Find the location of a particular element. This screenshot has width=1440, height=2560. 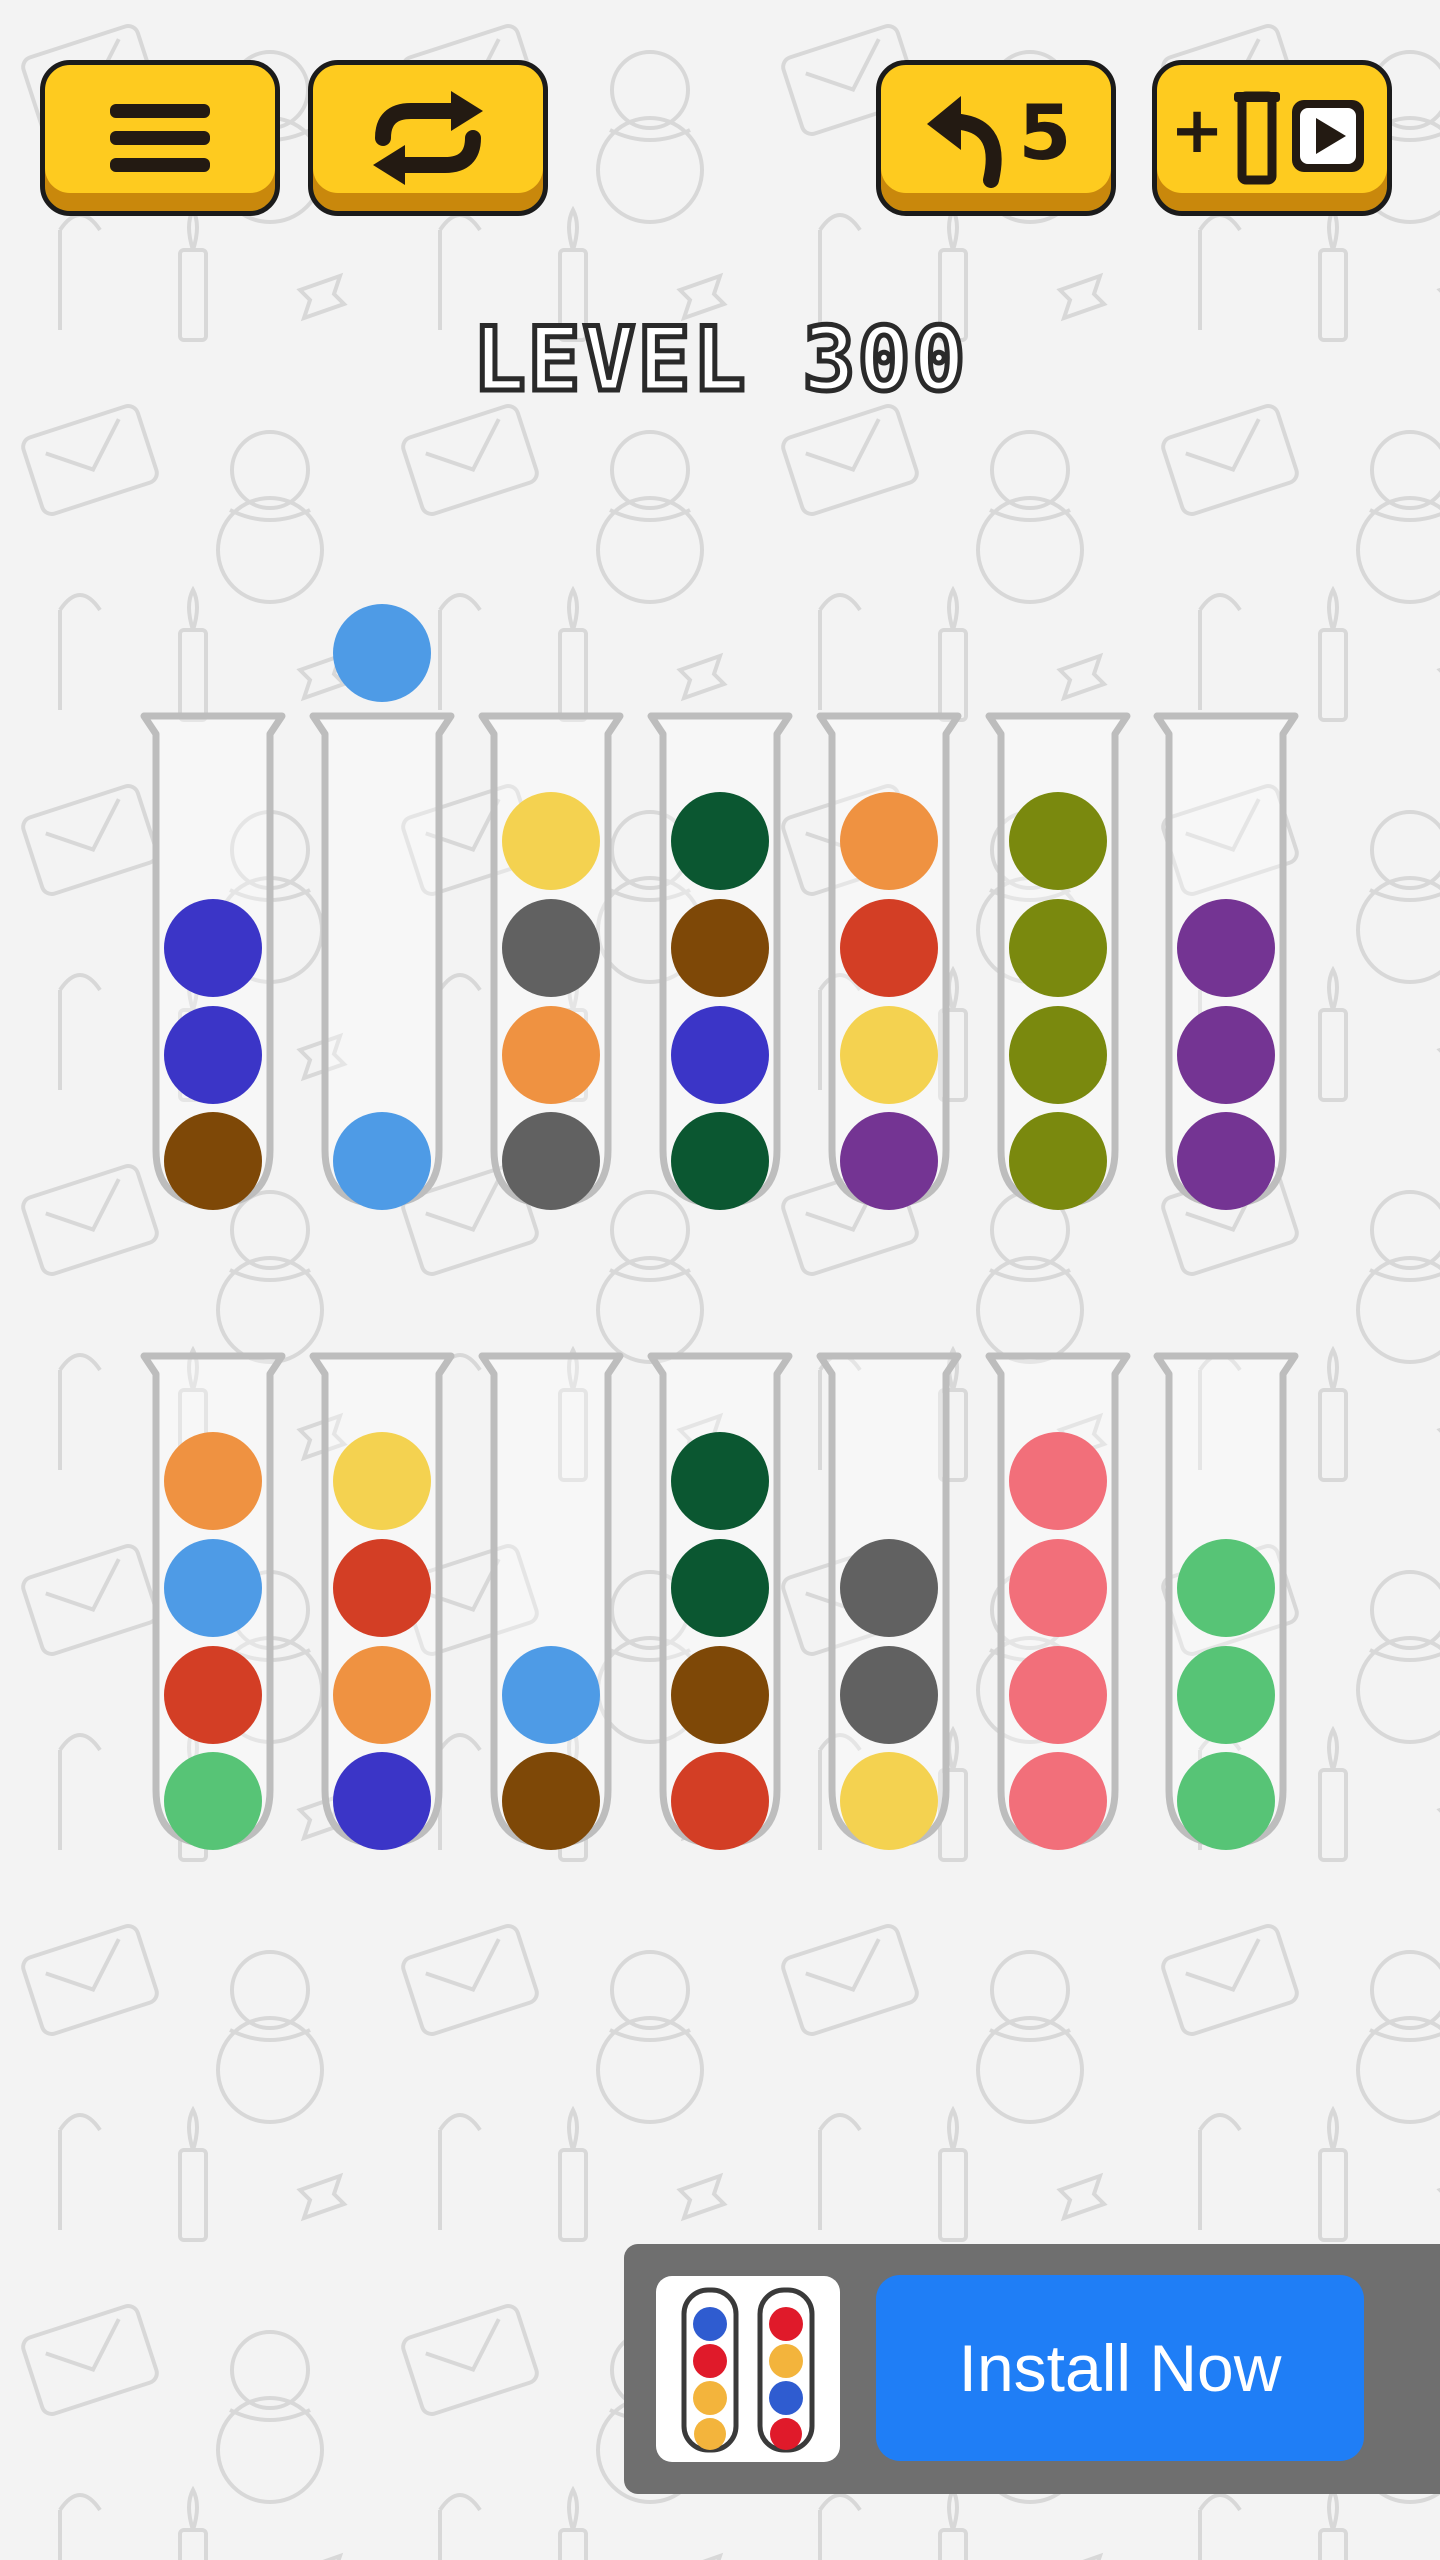

undo-button: 5 is located at coordinates (996, 138).